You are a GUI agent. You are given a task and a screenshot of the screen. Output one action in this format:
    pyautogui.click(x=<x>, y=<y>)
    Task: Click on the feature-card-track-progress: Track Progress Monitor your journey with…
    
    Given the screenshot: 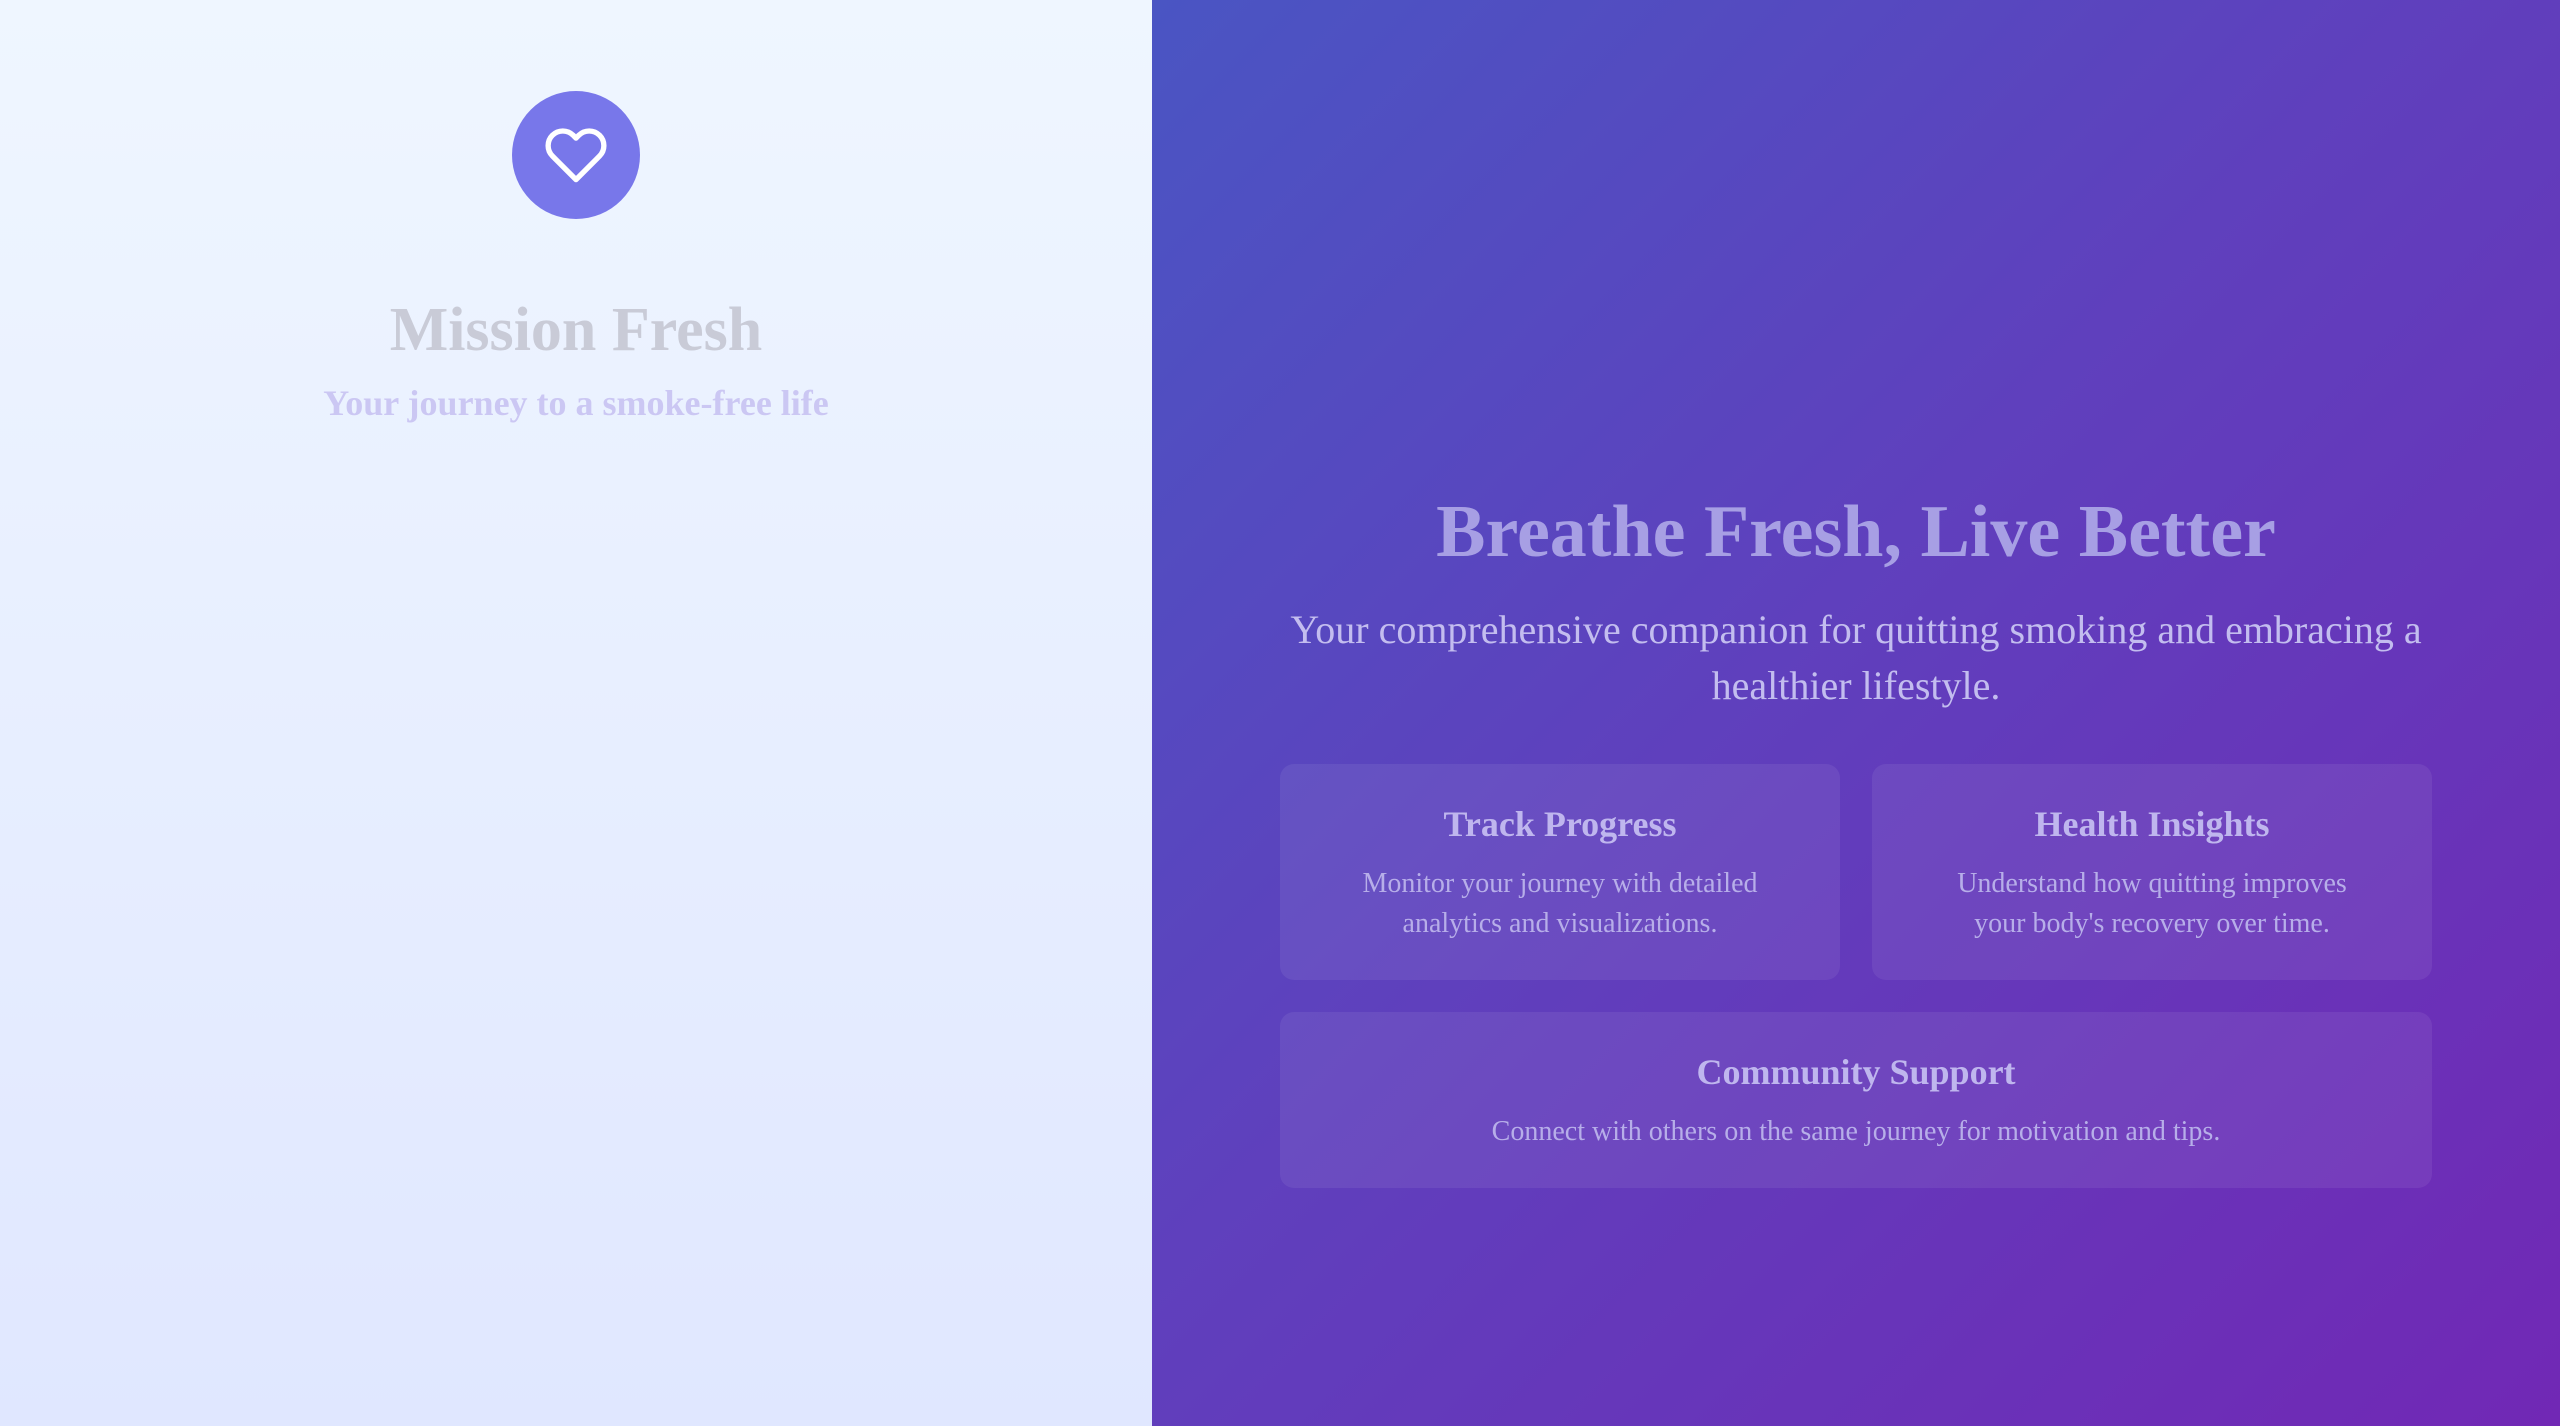 What is the action you would take?
    pyautogui.click(x=1560, y=872)
    